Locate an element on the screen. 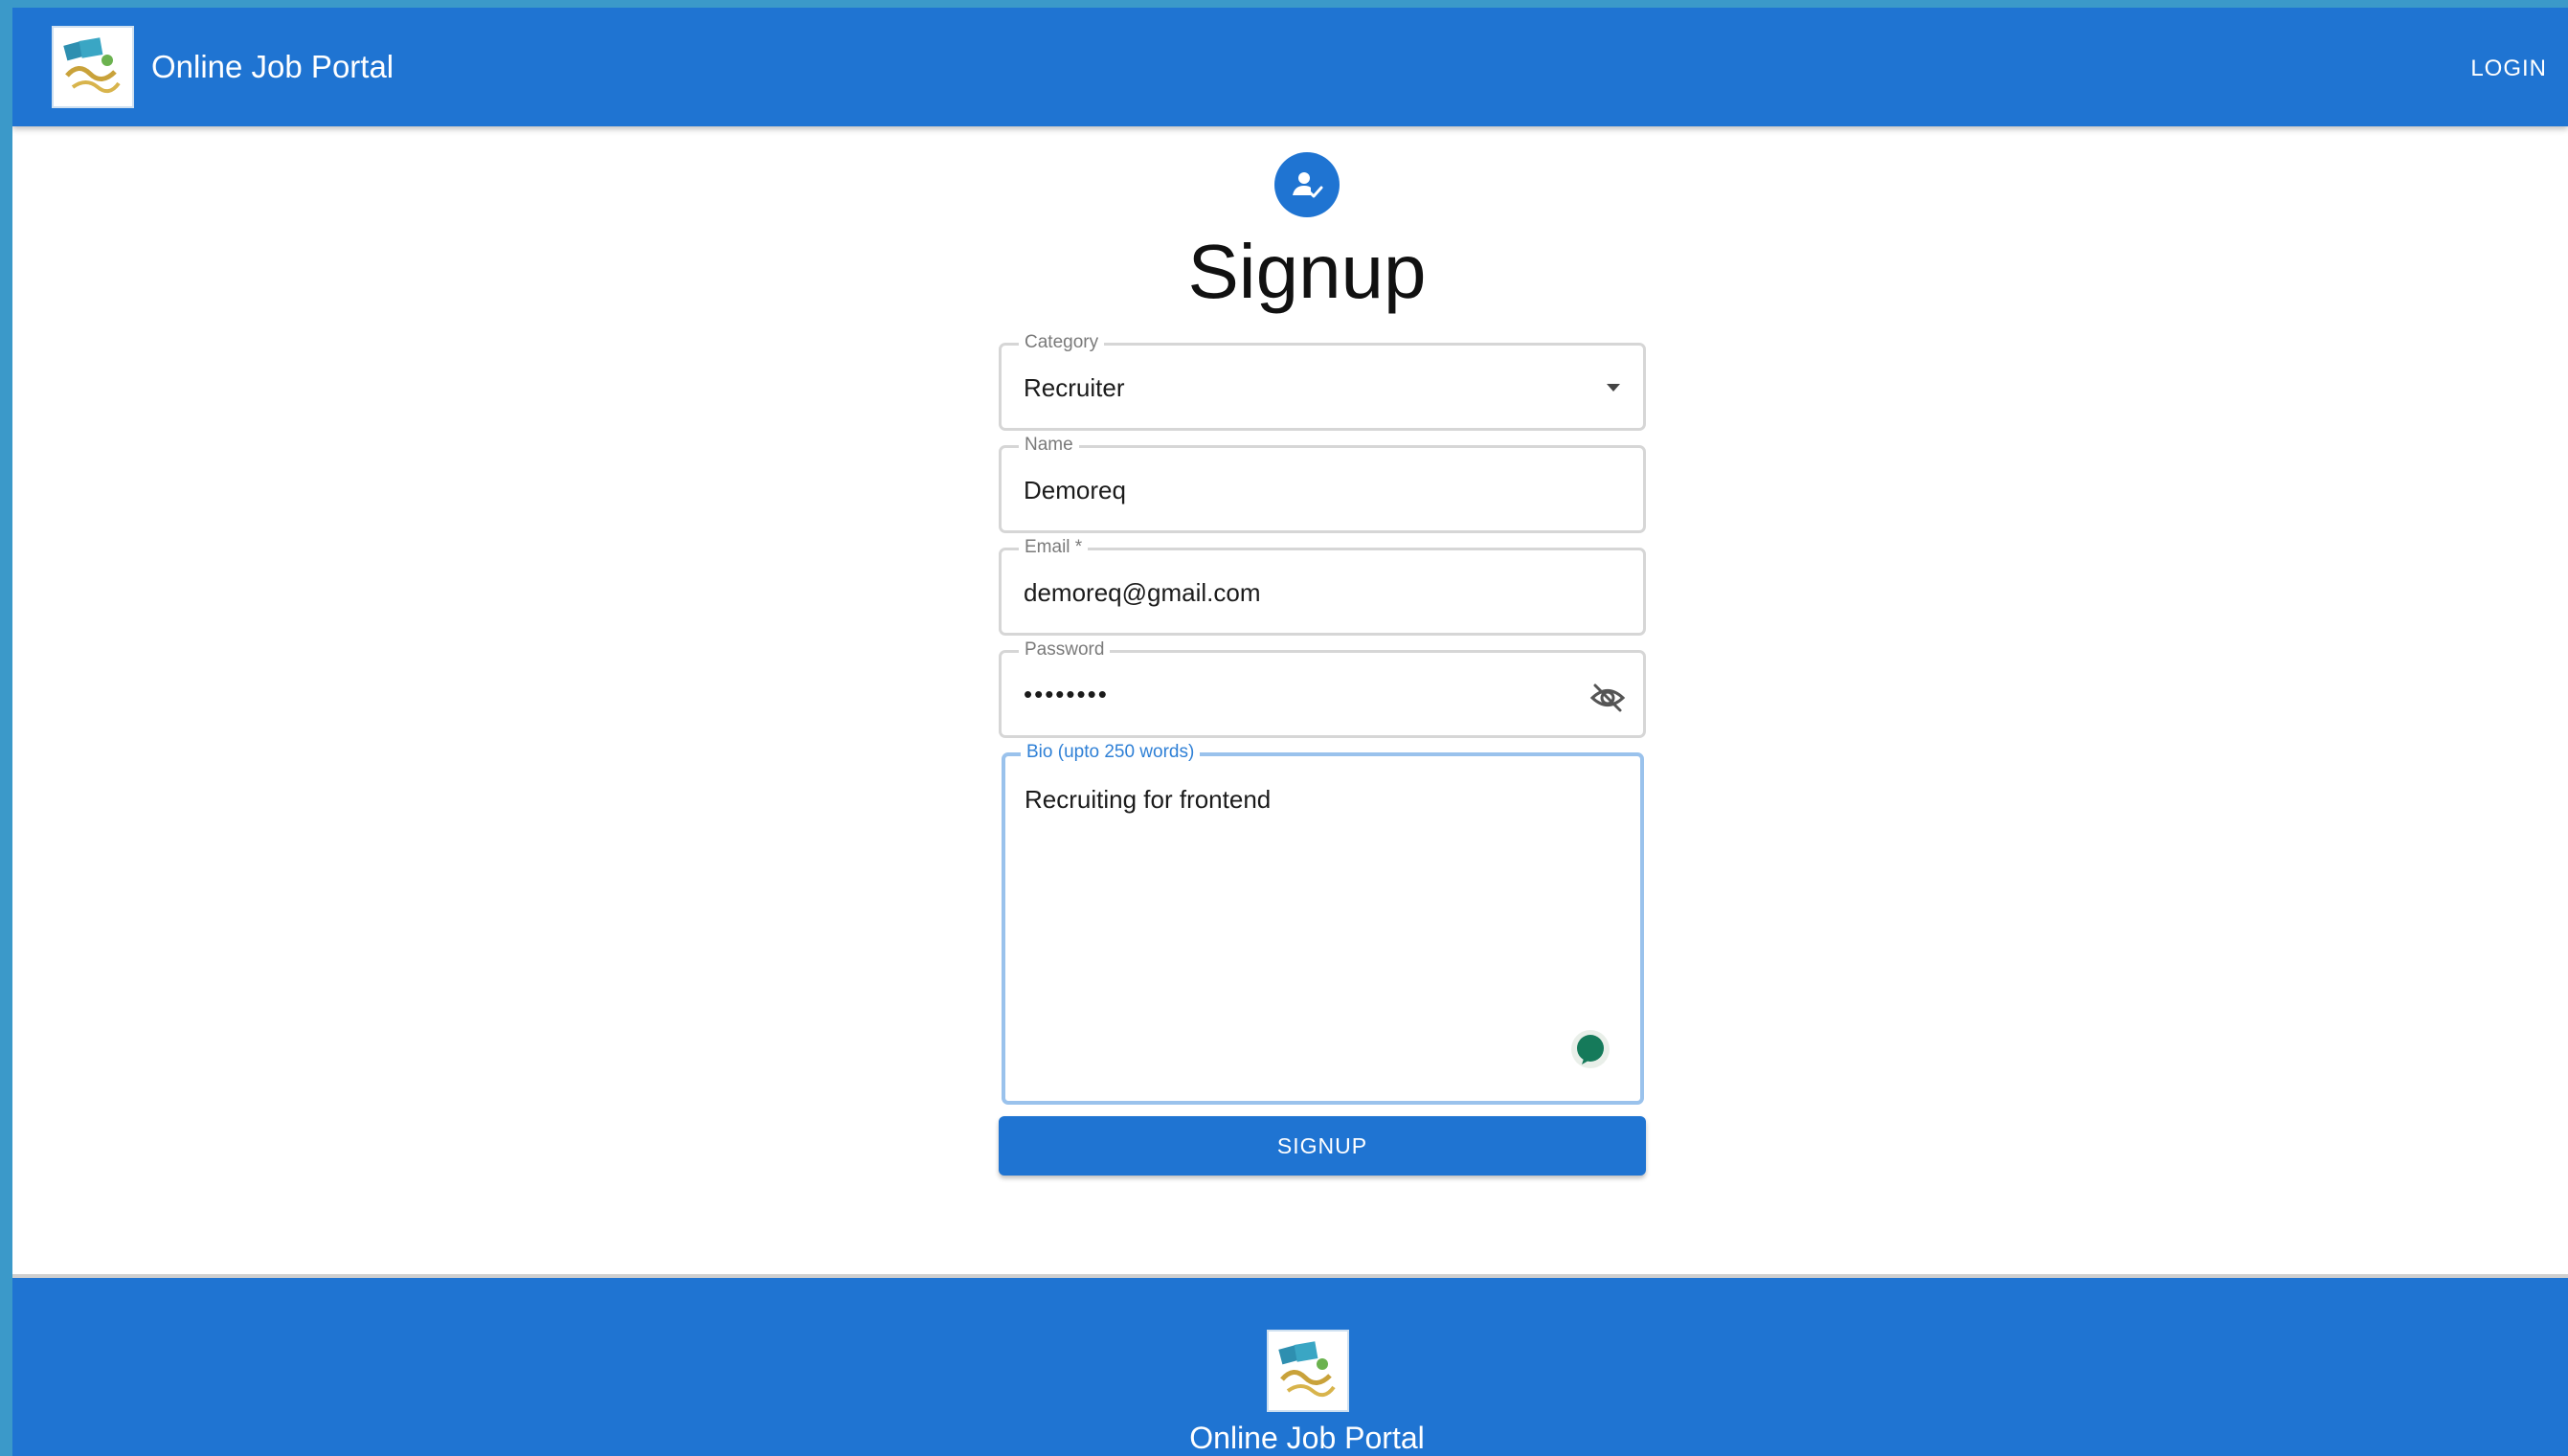 Image resolution: width=2568 pixels, height=1456 pixels. bio-label: Bio (upto 250 words) is located at coordinates (1111, 752).